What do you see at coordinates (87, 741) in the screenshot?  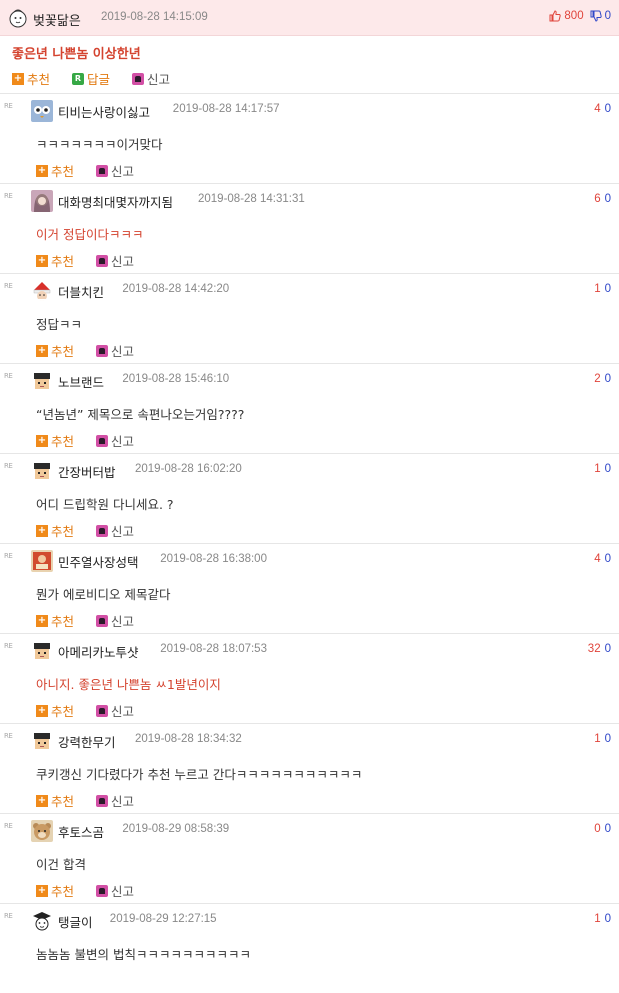 I see `commenter-nickname: 강력한무기` at bounding box center [87, 741].